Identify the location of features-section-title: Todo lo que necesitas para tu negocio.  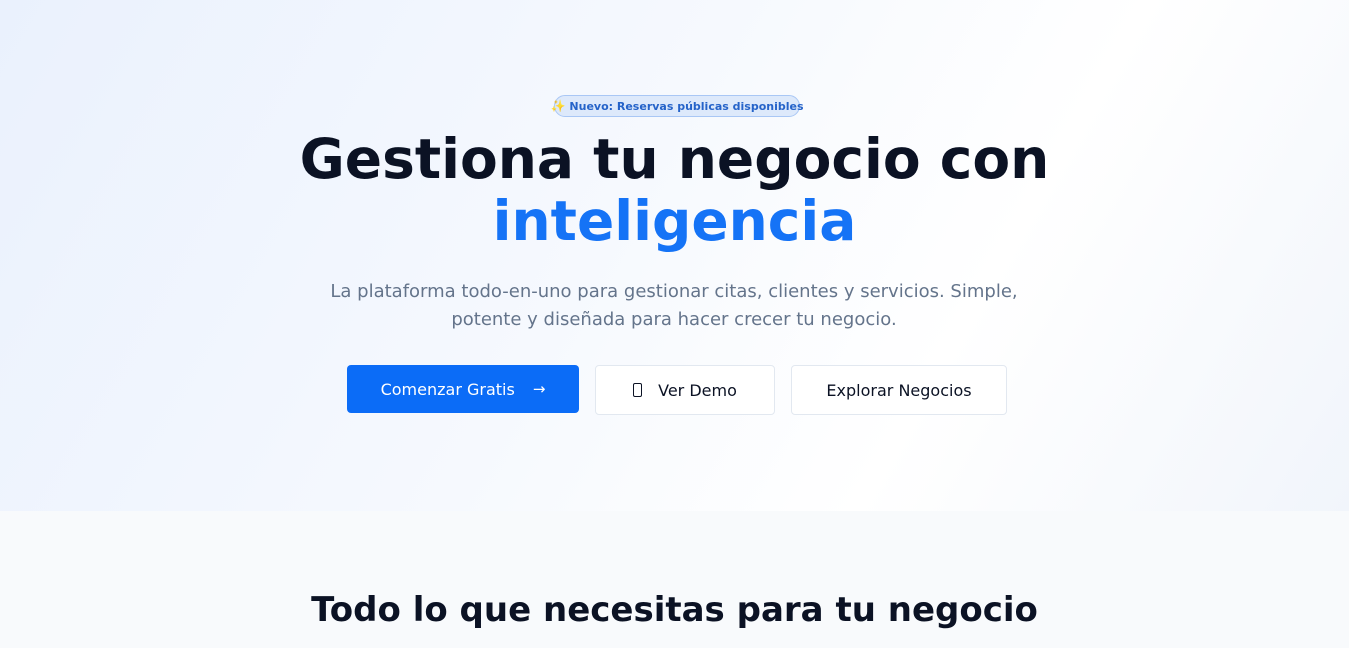
(674, 610).